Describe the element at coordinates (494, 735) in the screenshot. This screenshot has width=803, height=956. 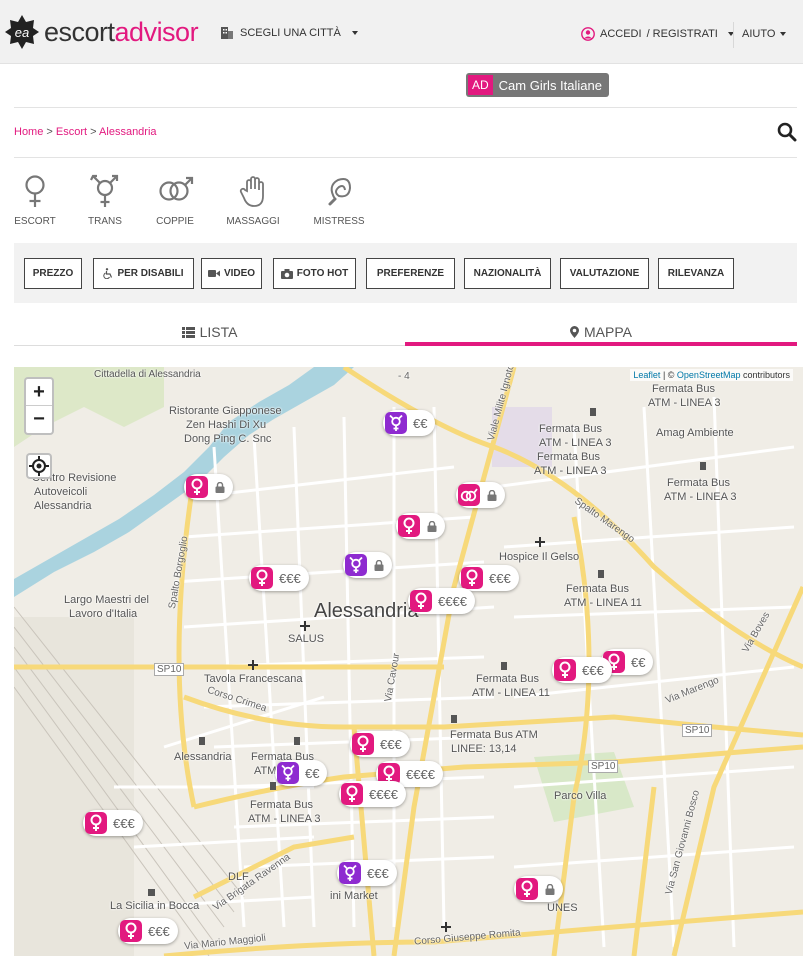
I see `map-label: Fermata Bus ATM` at that location.